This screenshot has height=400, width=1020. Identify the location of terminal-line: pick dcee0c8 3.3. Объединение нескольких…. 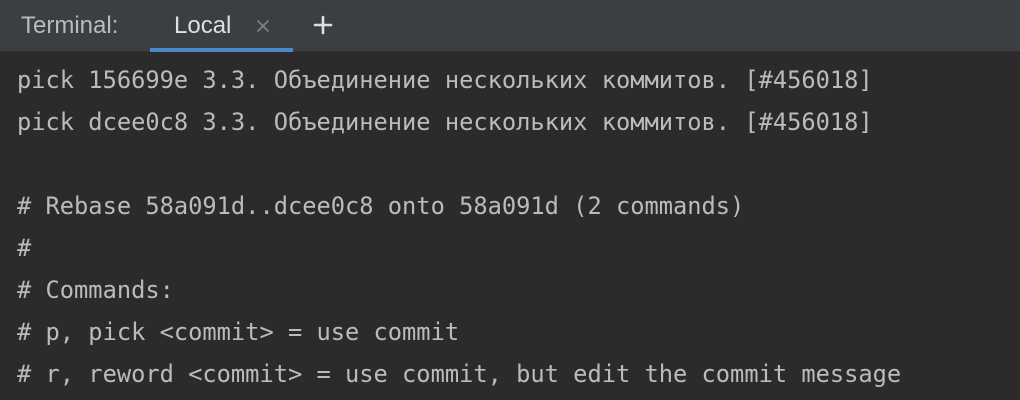
(445, 122).